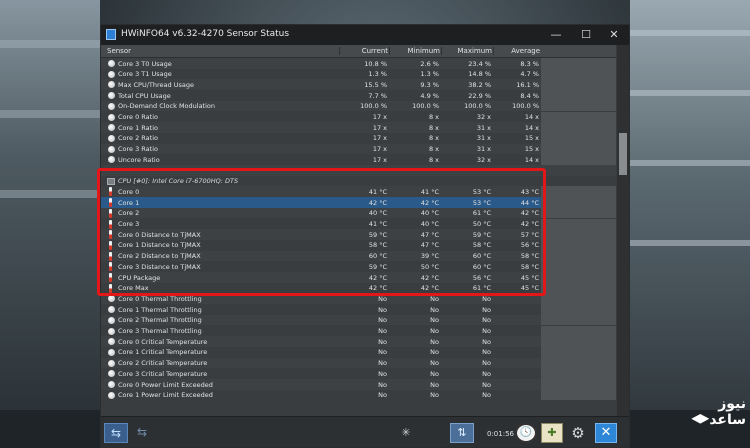 This screenshot has height=448, width=750. I want to click on sensor-row: Core 1 Ratio 17 x 8 x 31 x 14 x, so click(358, 127).